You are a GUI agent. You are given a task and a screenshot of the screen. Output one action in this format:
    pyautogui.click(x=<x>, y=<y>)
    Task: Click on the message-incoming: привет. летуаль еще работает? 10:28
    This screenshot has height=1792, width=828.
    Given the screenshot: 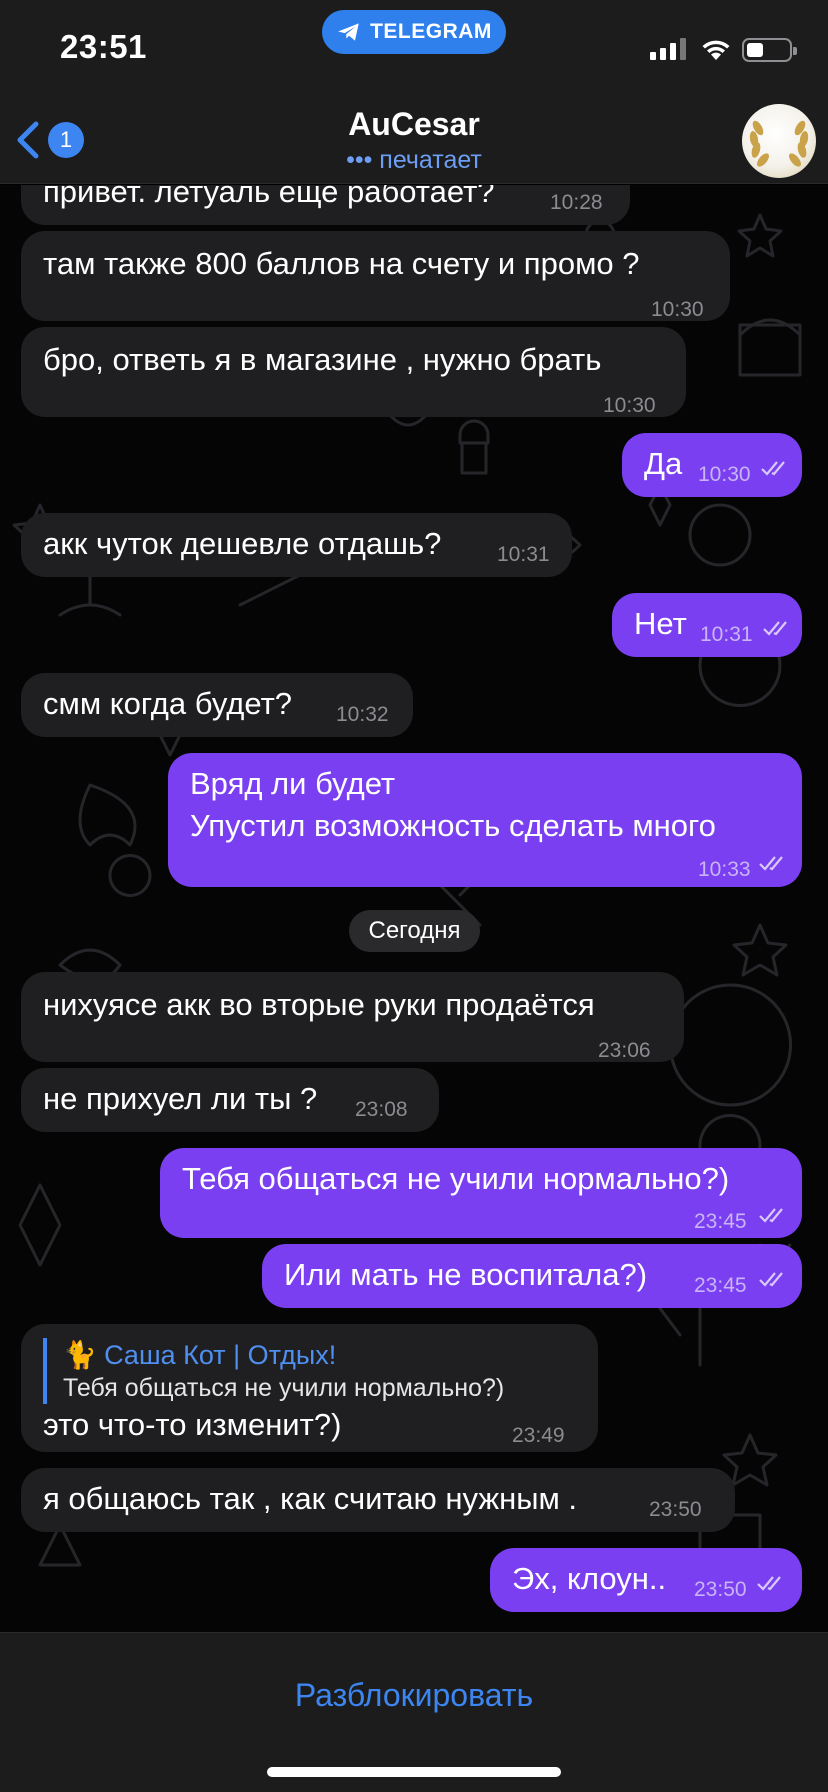 What is the action you would take?
    pyautogui.click(x=325, y=205)
    